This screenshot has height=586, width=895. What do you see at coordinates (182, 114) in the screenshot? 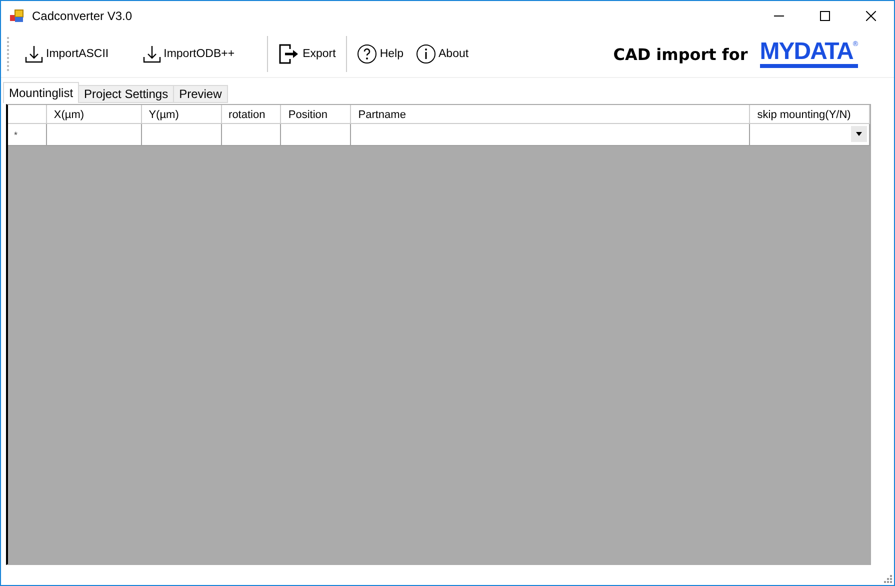
I see `column-header: Y(µm)` at bounding box center [182, 114].